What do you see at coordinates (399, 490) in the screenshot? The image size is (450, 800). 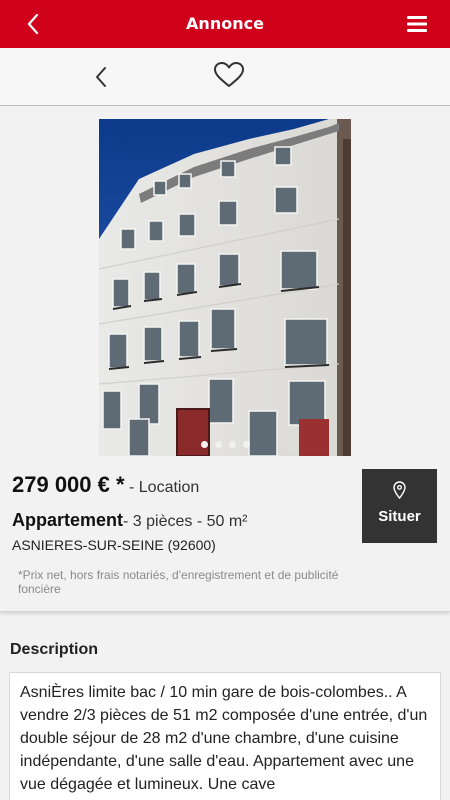 I see `map-pin-icon` at bounding box center [399, 490].